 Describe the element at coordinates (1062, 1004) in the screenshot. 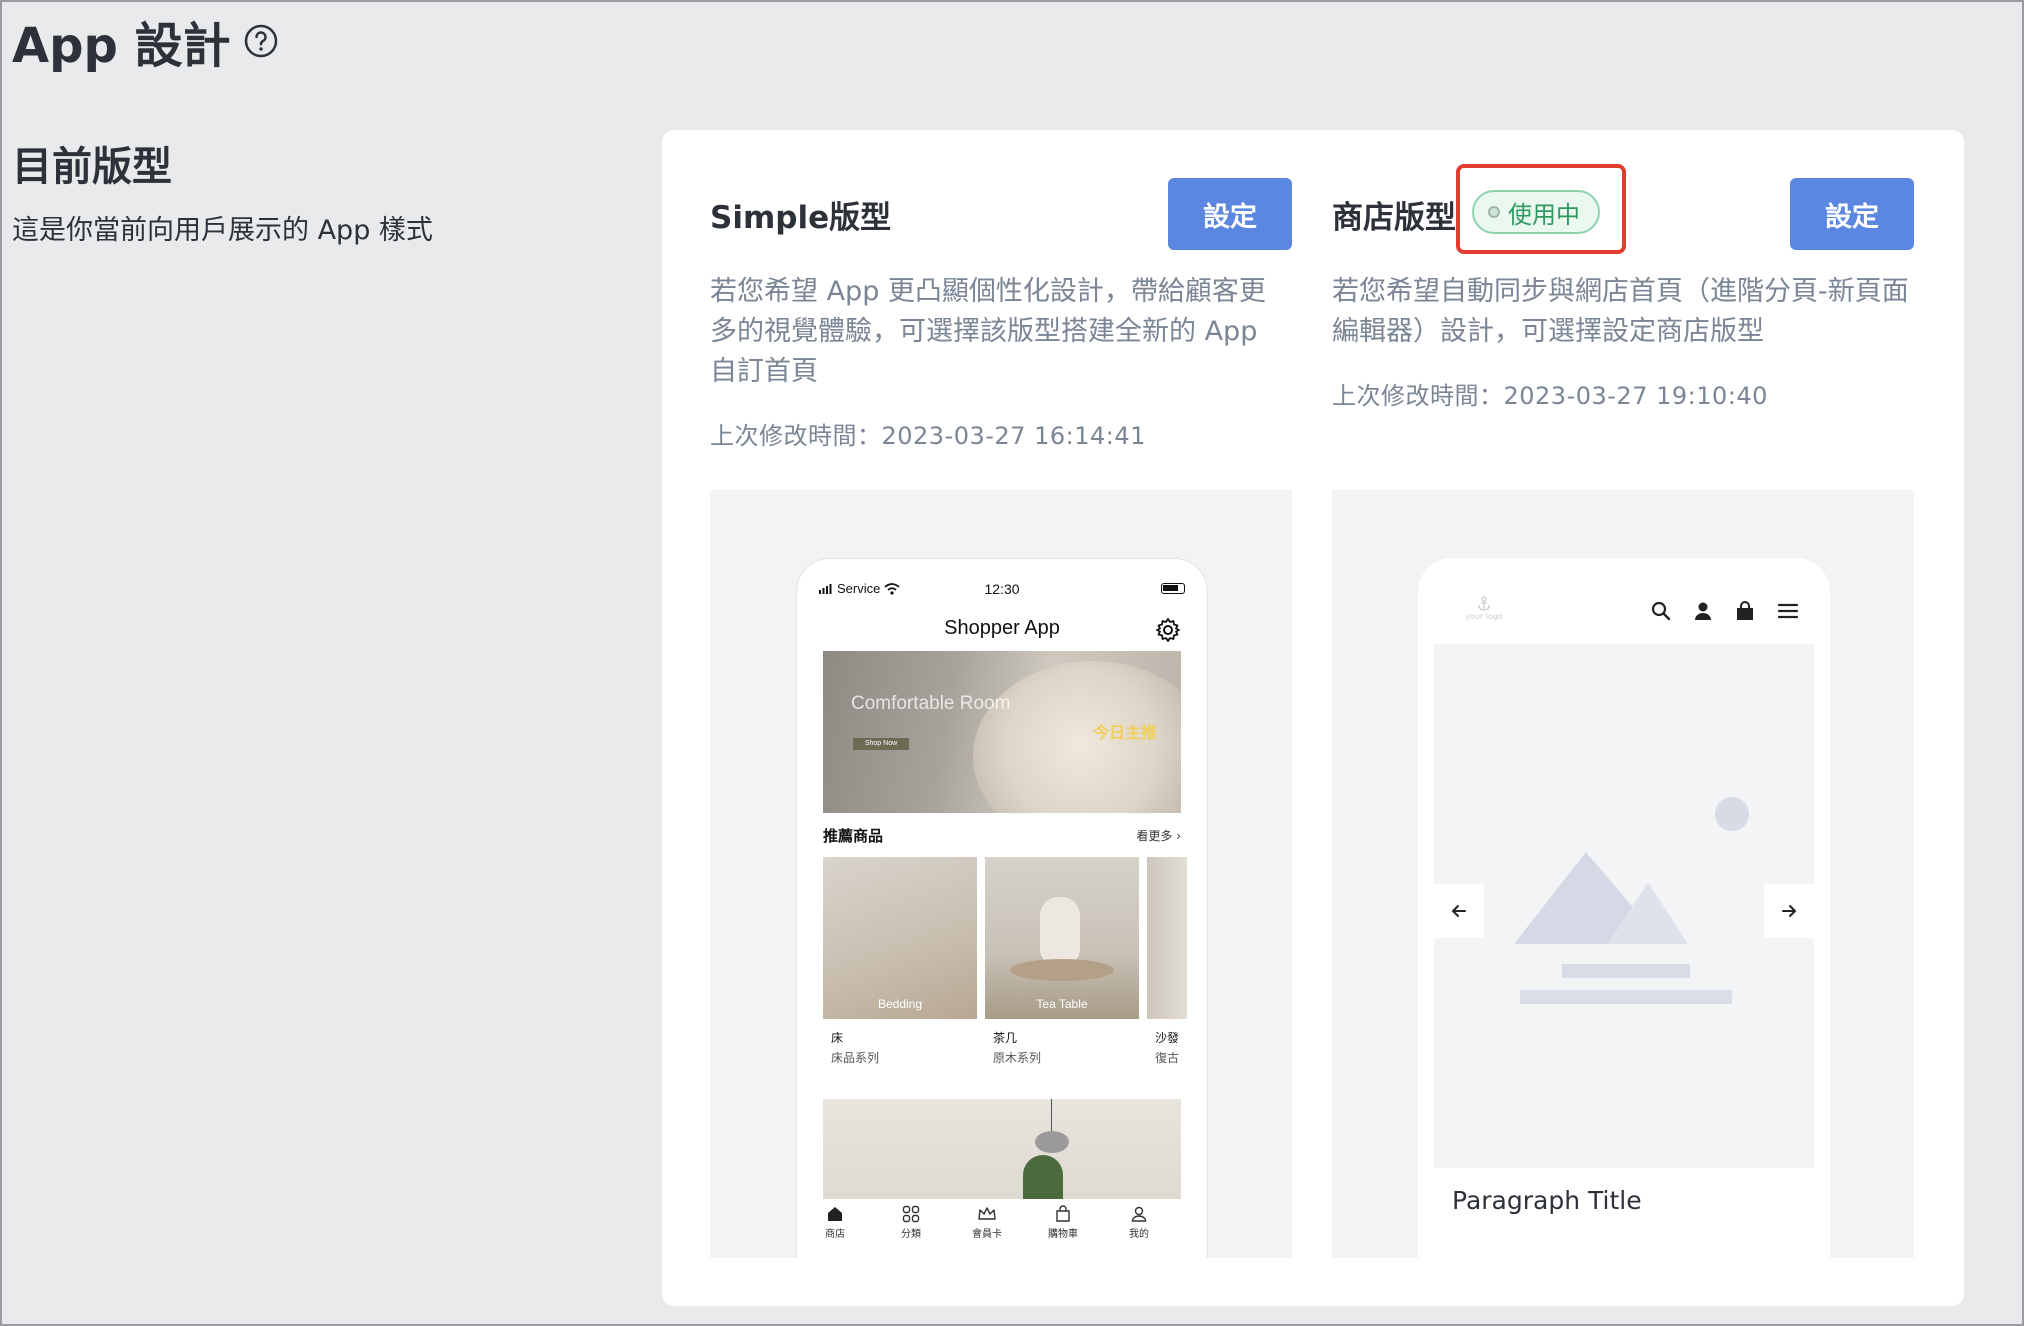

I see `product-image-label: Tea Table` at that location.